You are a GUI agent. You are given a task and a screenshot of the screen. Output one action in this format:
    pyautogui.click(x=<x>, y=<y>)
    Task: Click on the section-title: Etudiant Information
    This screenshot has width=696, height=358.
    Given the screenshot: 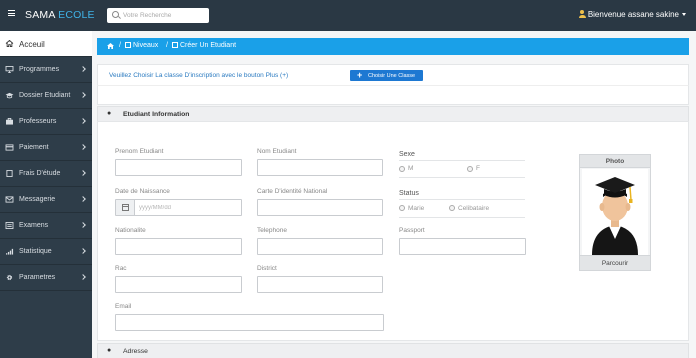 What is the action you would take?
    pyautogui.click(x=156, y=114)
    